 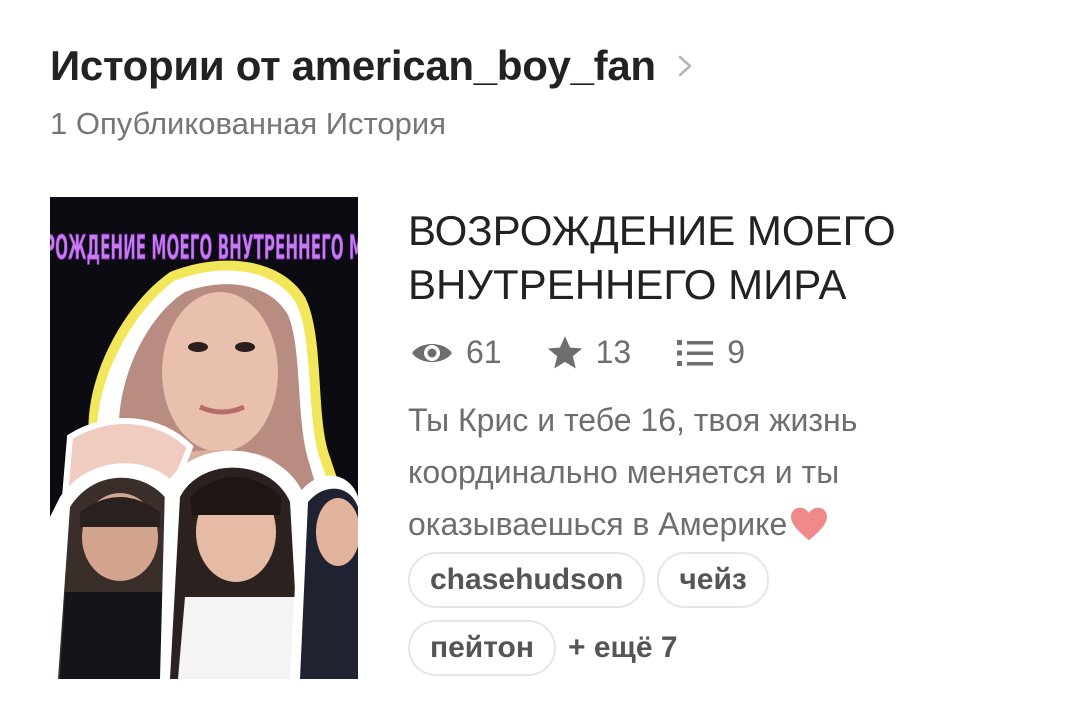 What do you see at coordinates (564, 351) in the screenshot?
I see `star-icon` at bounding box center [564, 351].